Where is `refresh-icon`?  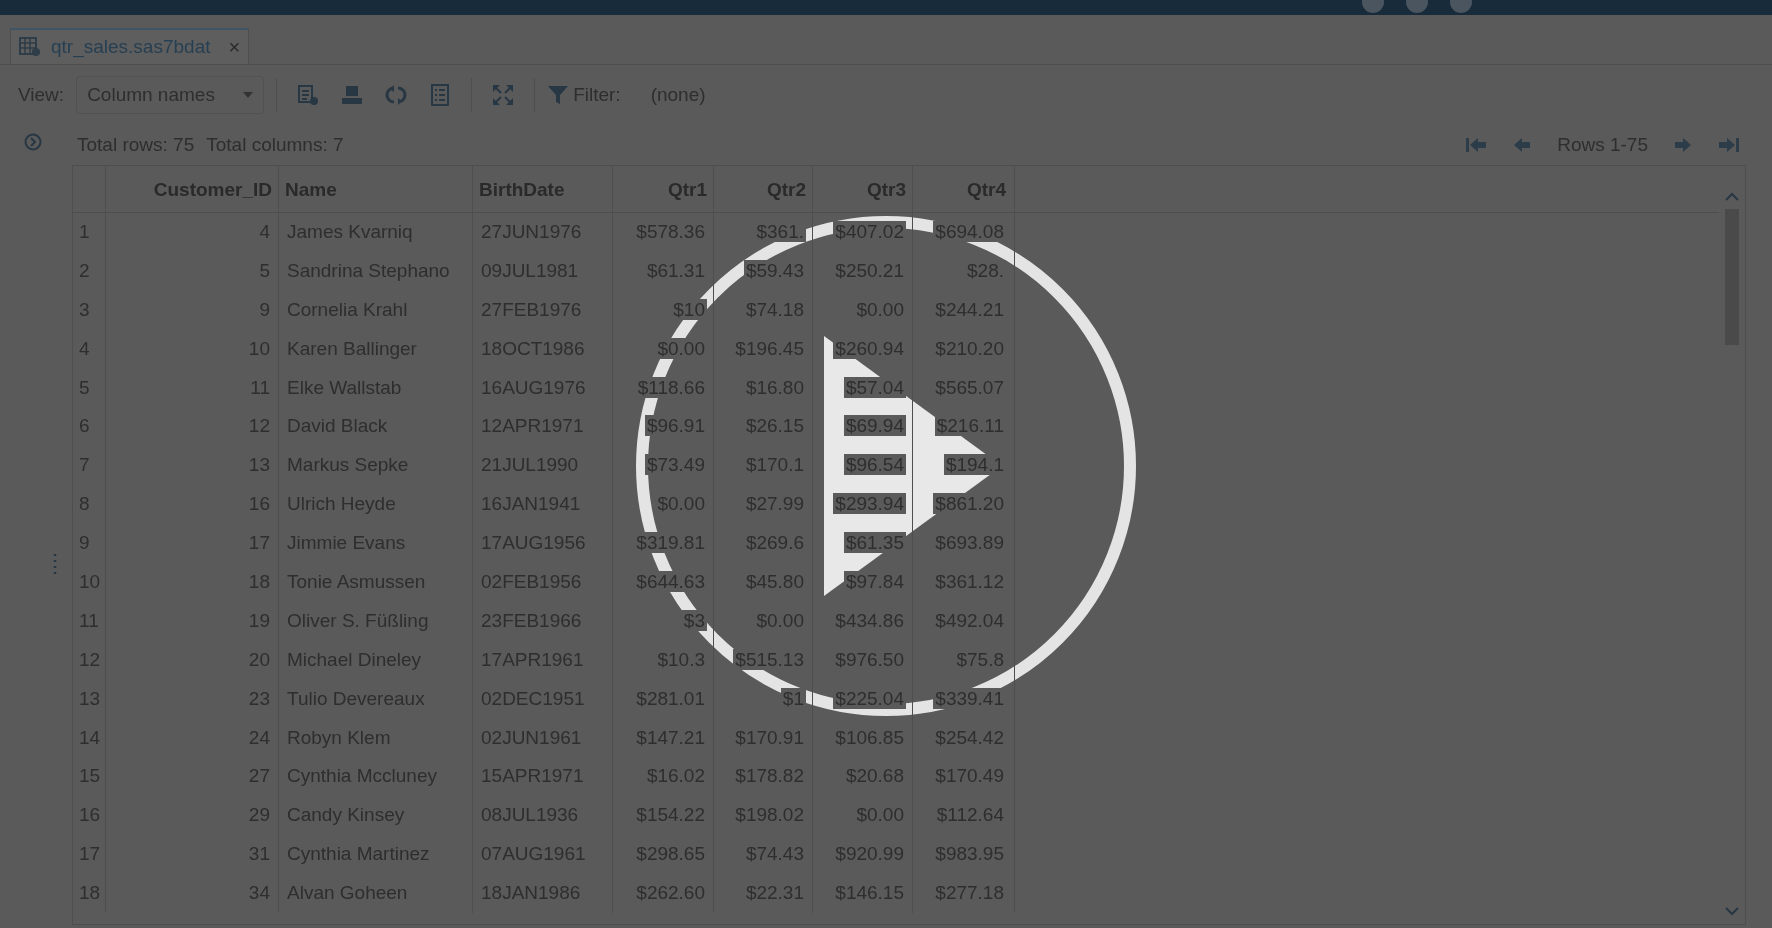 refresh-icon is located at coordinates (396, 95).